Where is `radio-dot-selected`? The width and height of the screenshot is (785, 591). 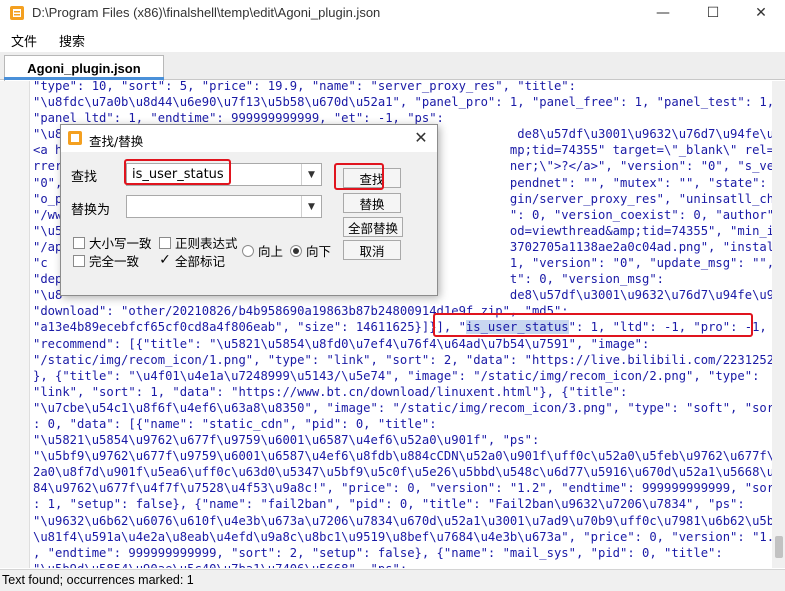
radio-dot-selected is located at coordinates (296, 250).